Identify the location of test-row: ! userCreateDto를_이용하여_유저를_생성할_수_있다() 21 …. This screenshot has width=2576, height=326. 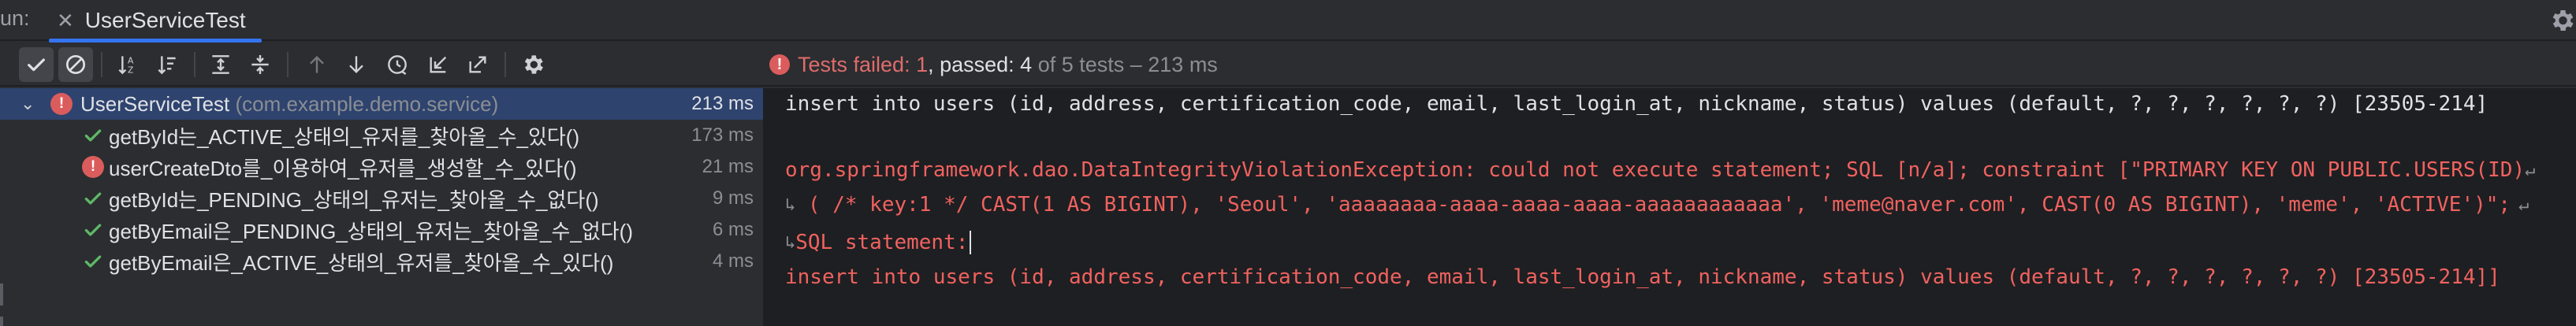
(381, 167).